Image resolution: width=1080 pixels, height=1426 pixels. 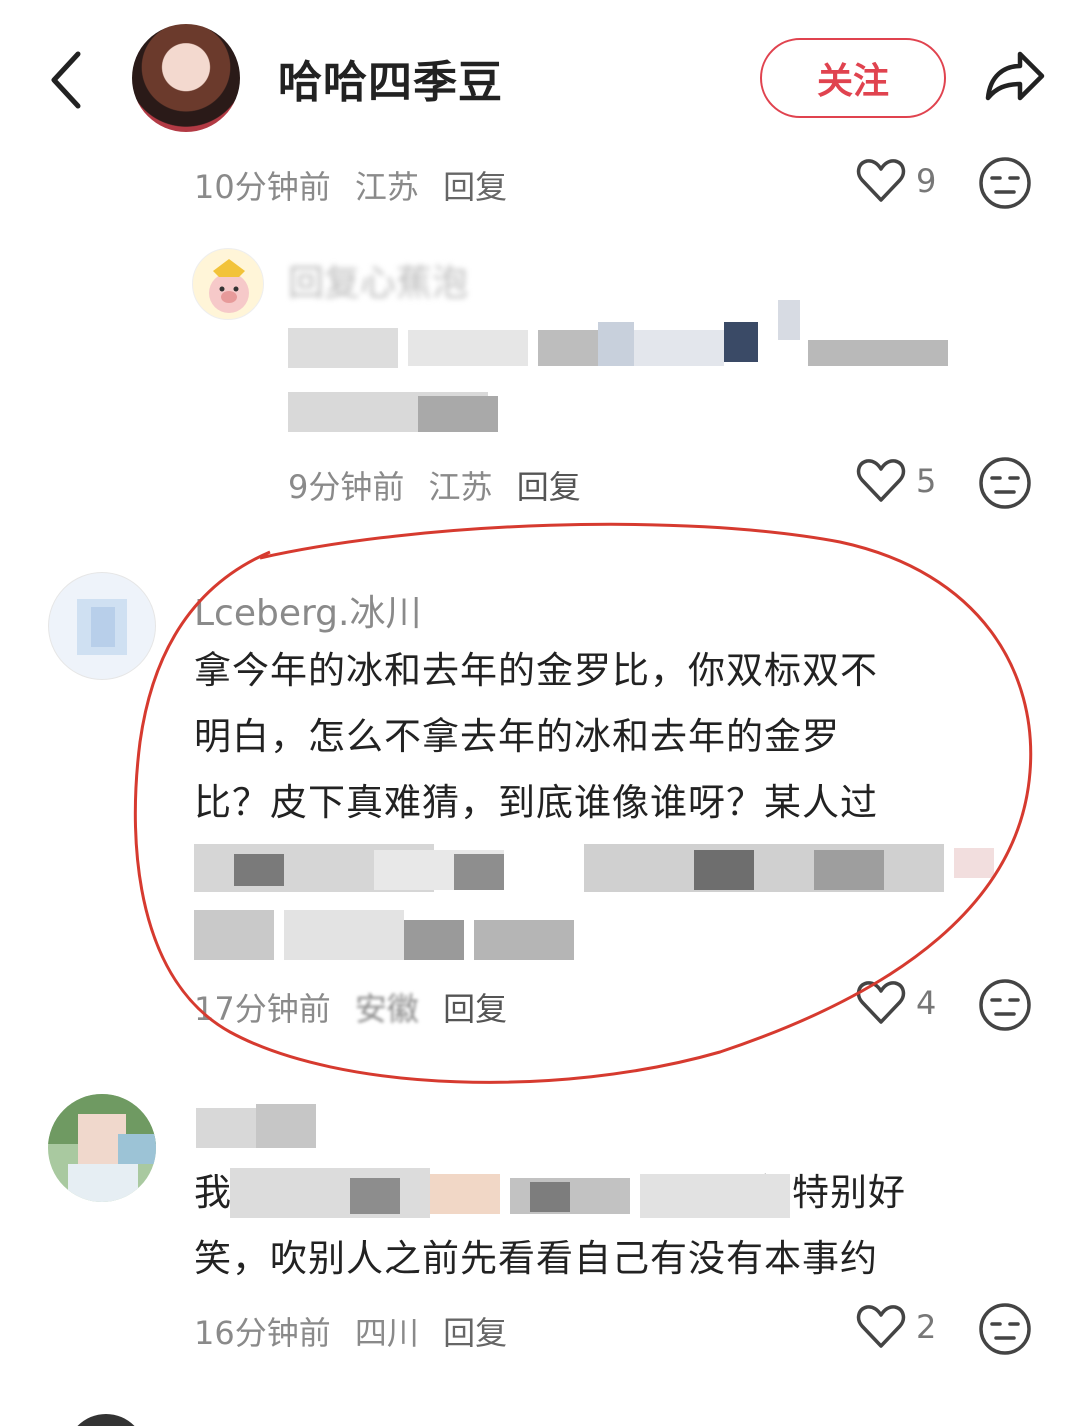 I want to click on comment-time: 9分钟前, so click(x=346, y=487).